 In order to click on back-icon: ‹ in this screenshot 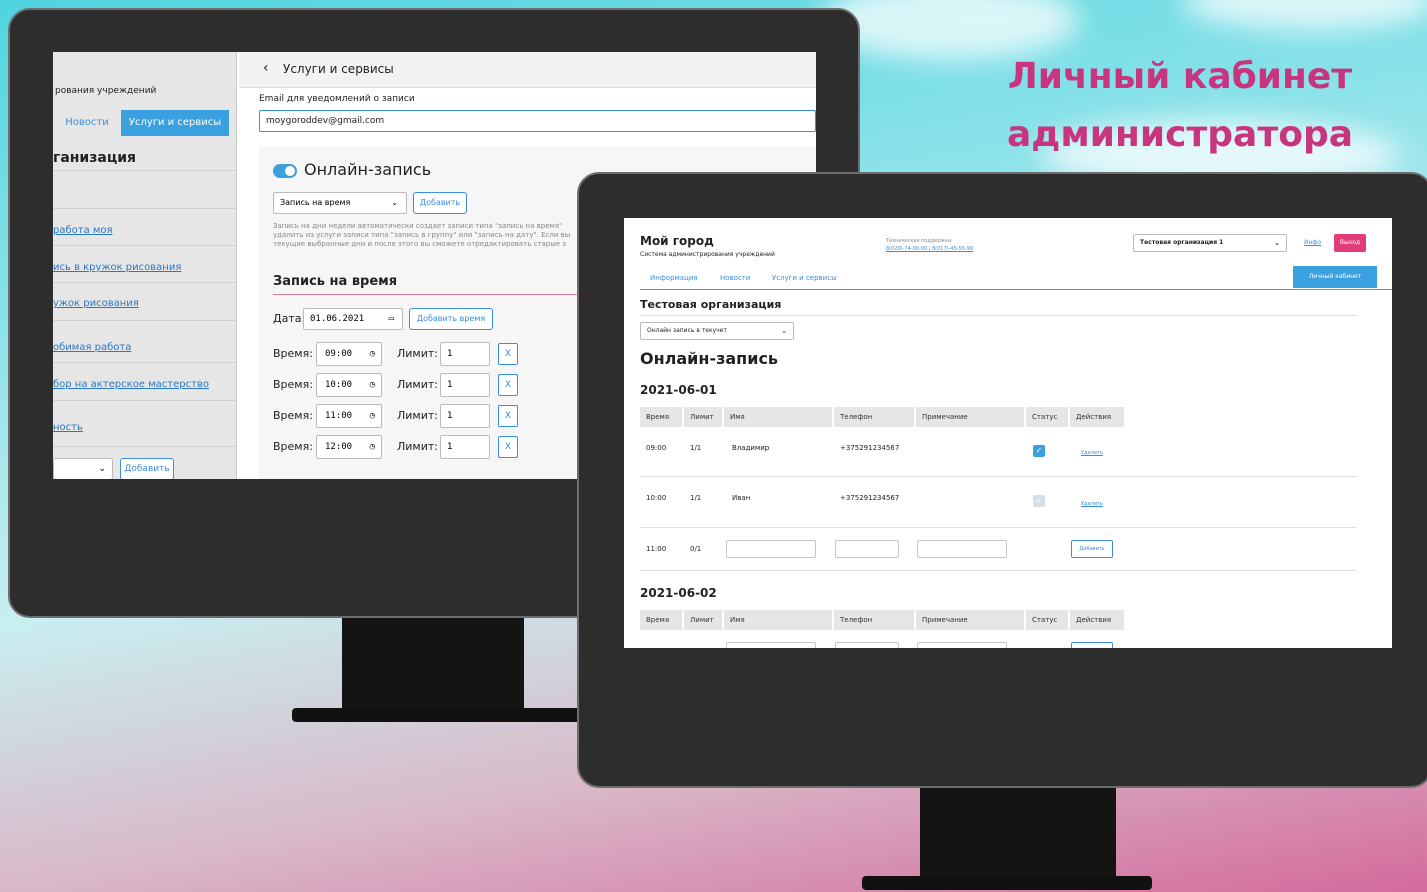, I will do `click(266, 68)`.